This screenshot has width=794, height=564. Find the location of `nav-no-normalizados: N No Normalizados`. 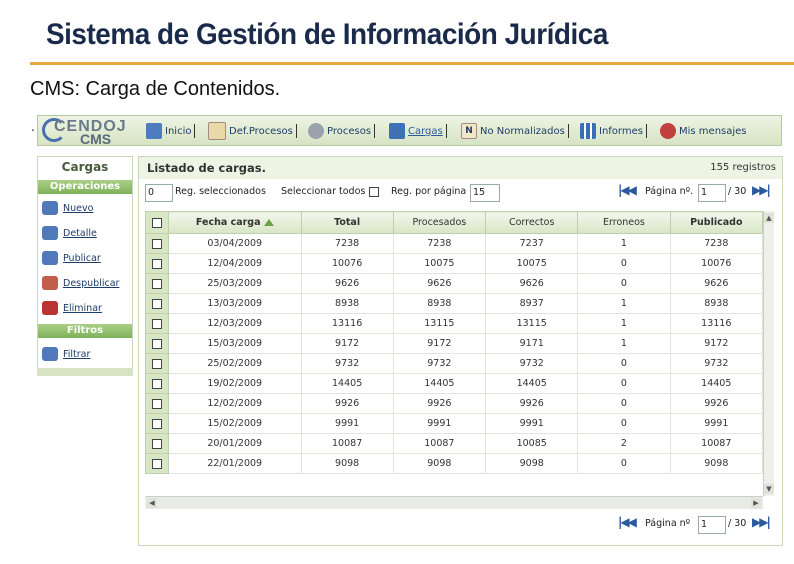

nav-no-normalizados: N No Normalizados is located at coordinates (515, 131).